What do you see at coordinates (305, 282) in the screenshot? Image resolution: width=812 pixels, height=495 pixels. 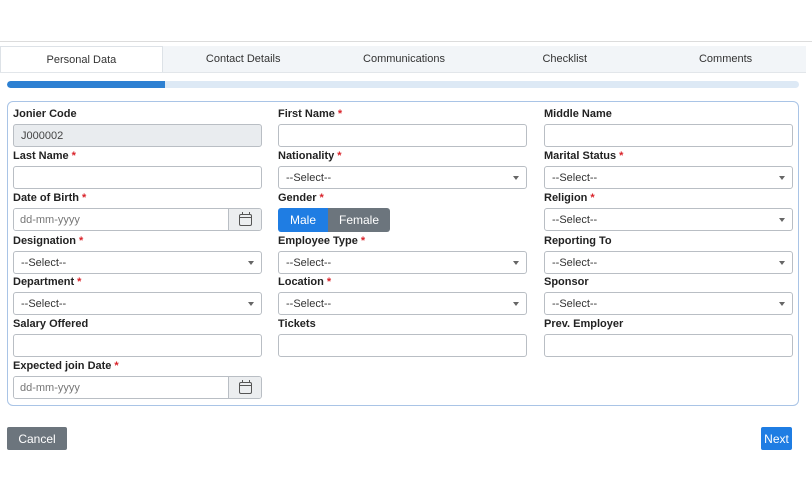 I see `location-label: Location *` at bounding box center [305, 282].